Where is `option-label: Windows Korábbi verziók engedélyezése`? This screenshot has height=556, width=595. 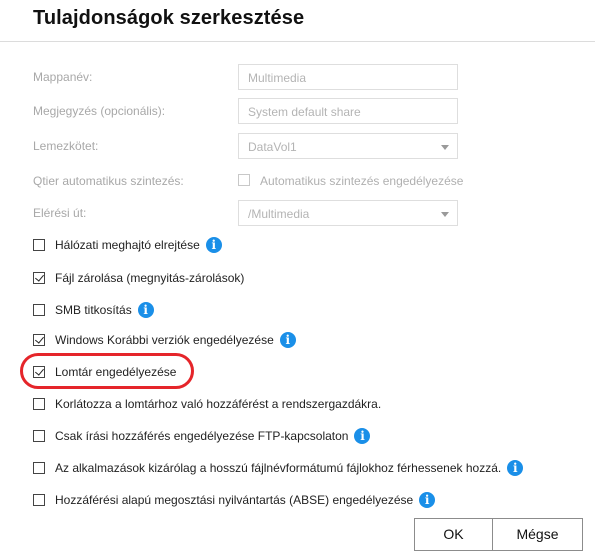 option-label: Windows Korábbi verziók engedélyezése is located at coordinates (164, 340).